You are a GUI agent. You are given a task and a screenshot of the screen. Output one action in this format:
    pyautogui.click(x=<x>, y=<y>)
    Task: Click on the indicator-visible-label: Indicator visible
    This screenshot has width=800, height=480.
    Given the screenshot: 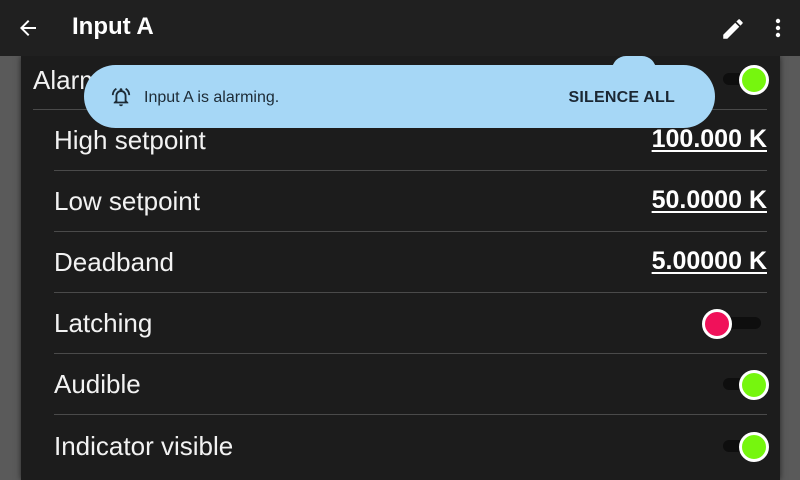 What is the action you would take?
    pyautogui.click(x=144, y=446)
    